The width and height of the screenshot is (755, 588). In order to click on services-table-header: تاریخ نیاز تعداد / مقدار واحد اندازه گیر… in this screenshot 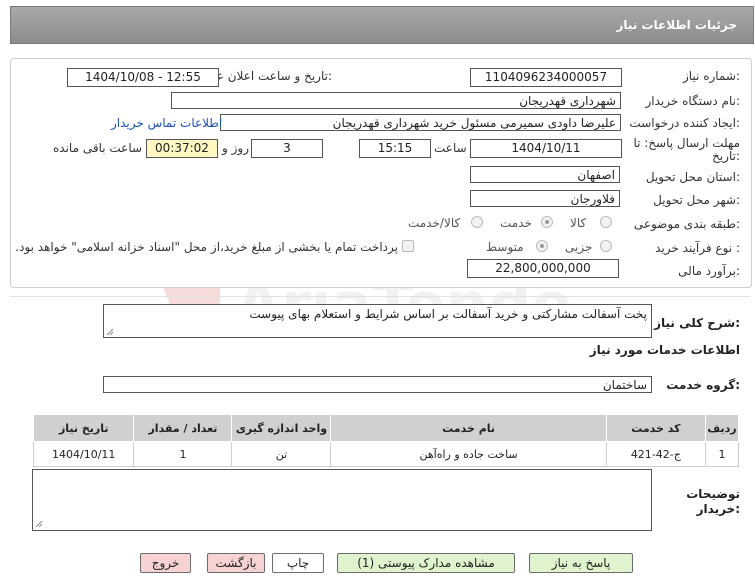, I will do `click(386, 428)`.